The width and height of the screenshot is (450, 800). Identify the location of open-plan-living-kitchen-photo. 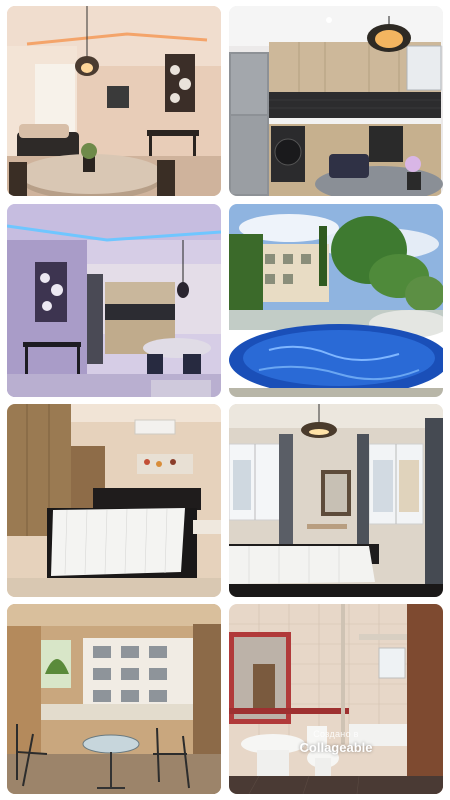
(114, 300).